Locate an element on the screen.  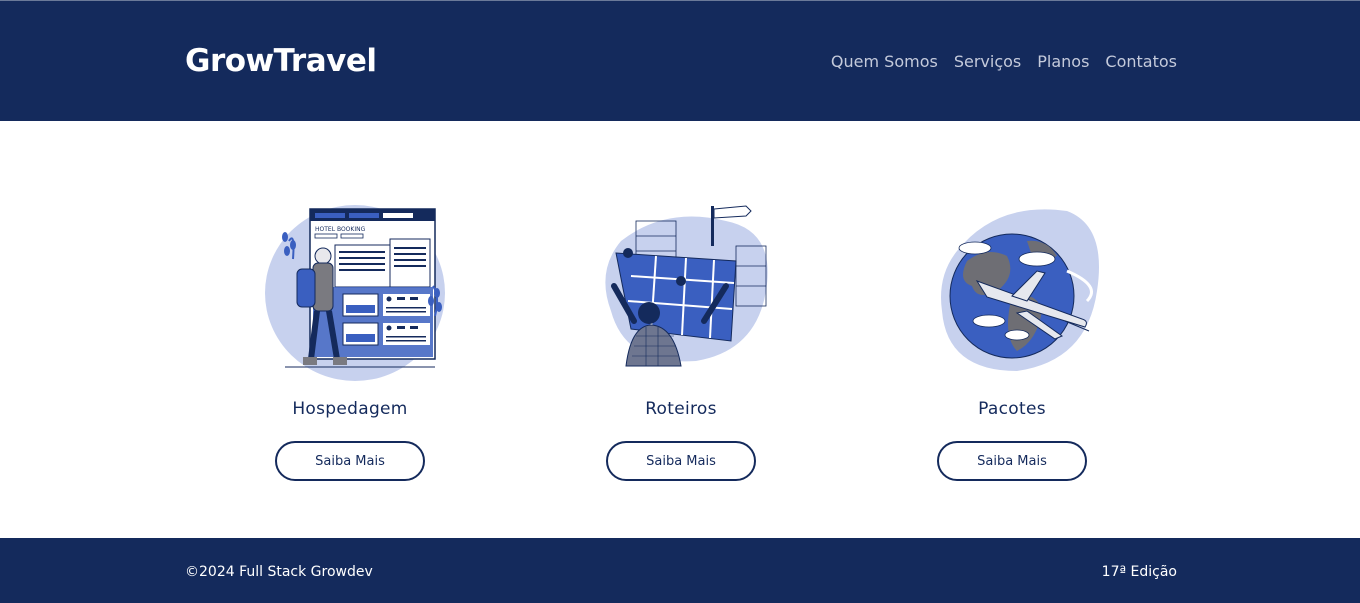
main-nav: Quem Somos Serviços Planos Contatos is located at coordinates (1004, 61).